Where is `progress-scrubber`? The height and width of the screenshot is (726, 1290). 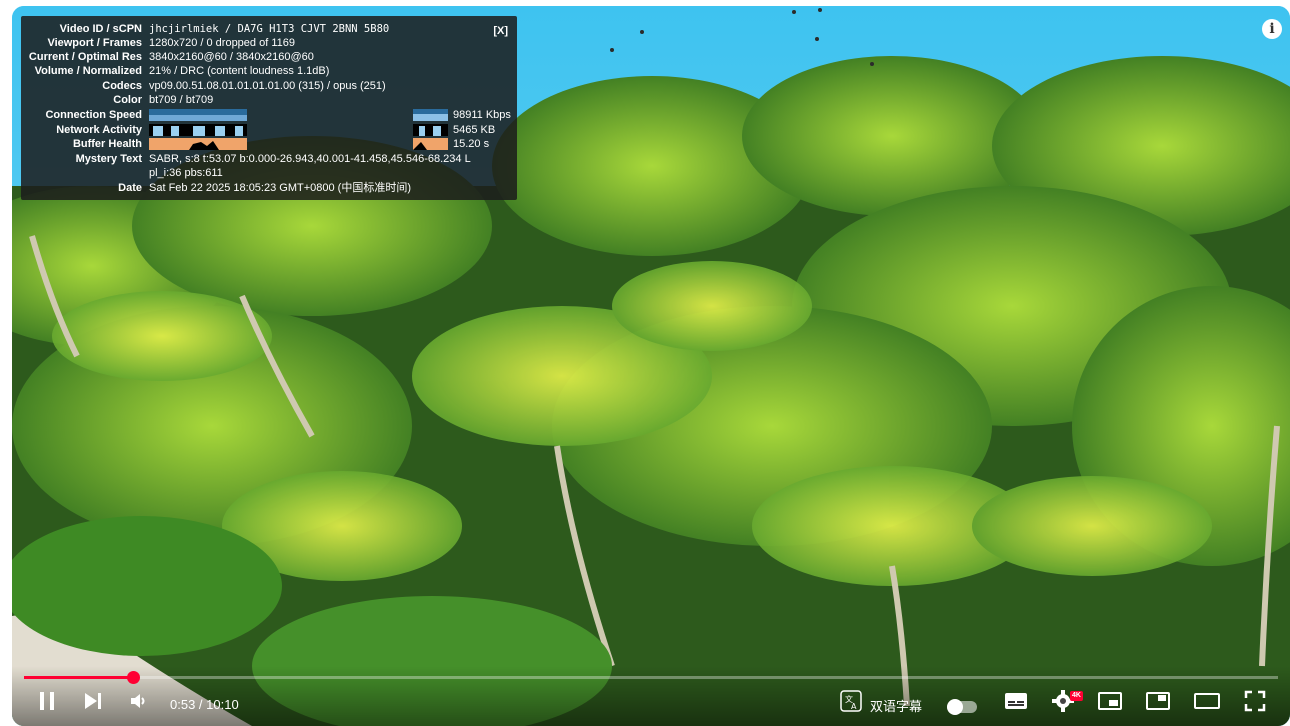
progress-scrubber is located at coordinates (134, 677).